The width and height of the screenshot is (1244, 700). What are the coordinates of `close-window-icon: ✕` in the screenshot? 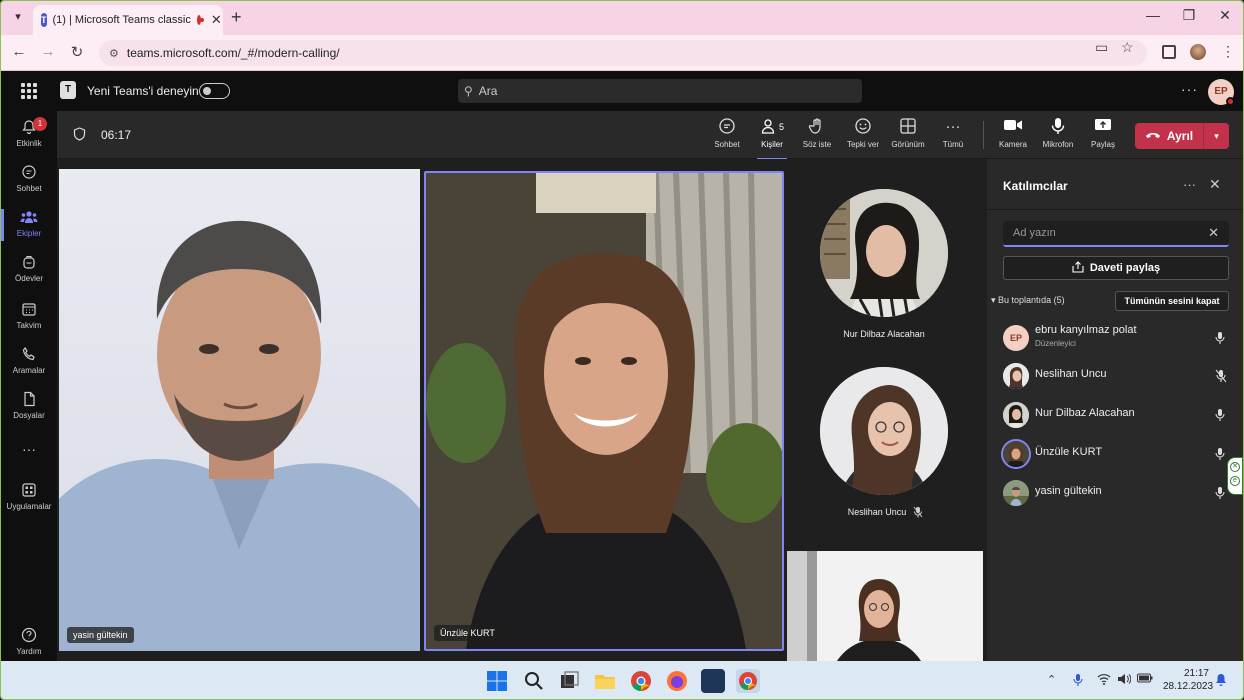 It's located at (1225, 15).